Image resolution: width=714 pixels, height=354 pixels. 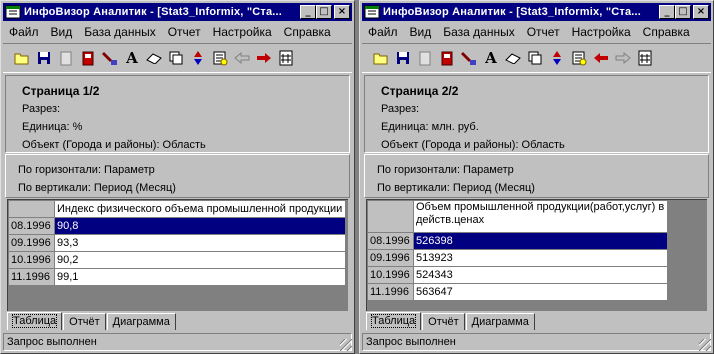 I want to click on grid-cell: 524343, so click(x=540, y=275).